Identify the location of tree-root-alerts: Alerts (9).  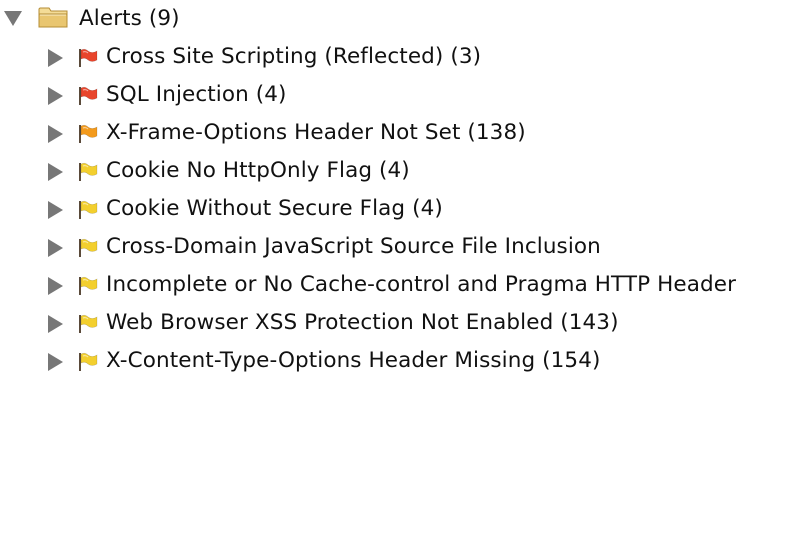
(394, 19).